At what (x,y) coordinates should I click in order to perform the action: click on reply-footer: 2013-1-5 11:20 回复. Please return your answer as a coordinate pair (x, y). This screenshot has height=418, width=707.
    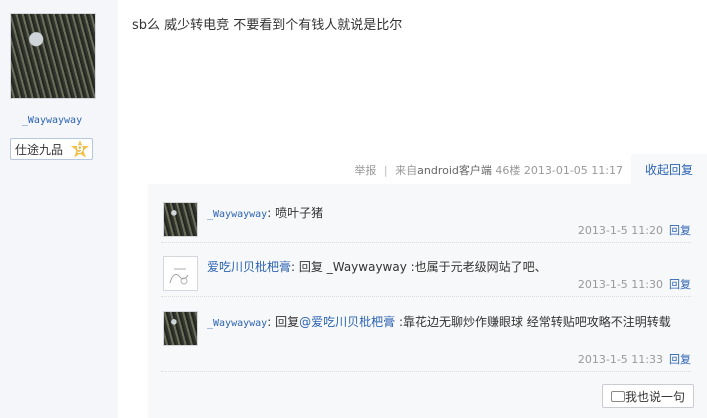
    Looking at the image, I should click on (634, 230).